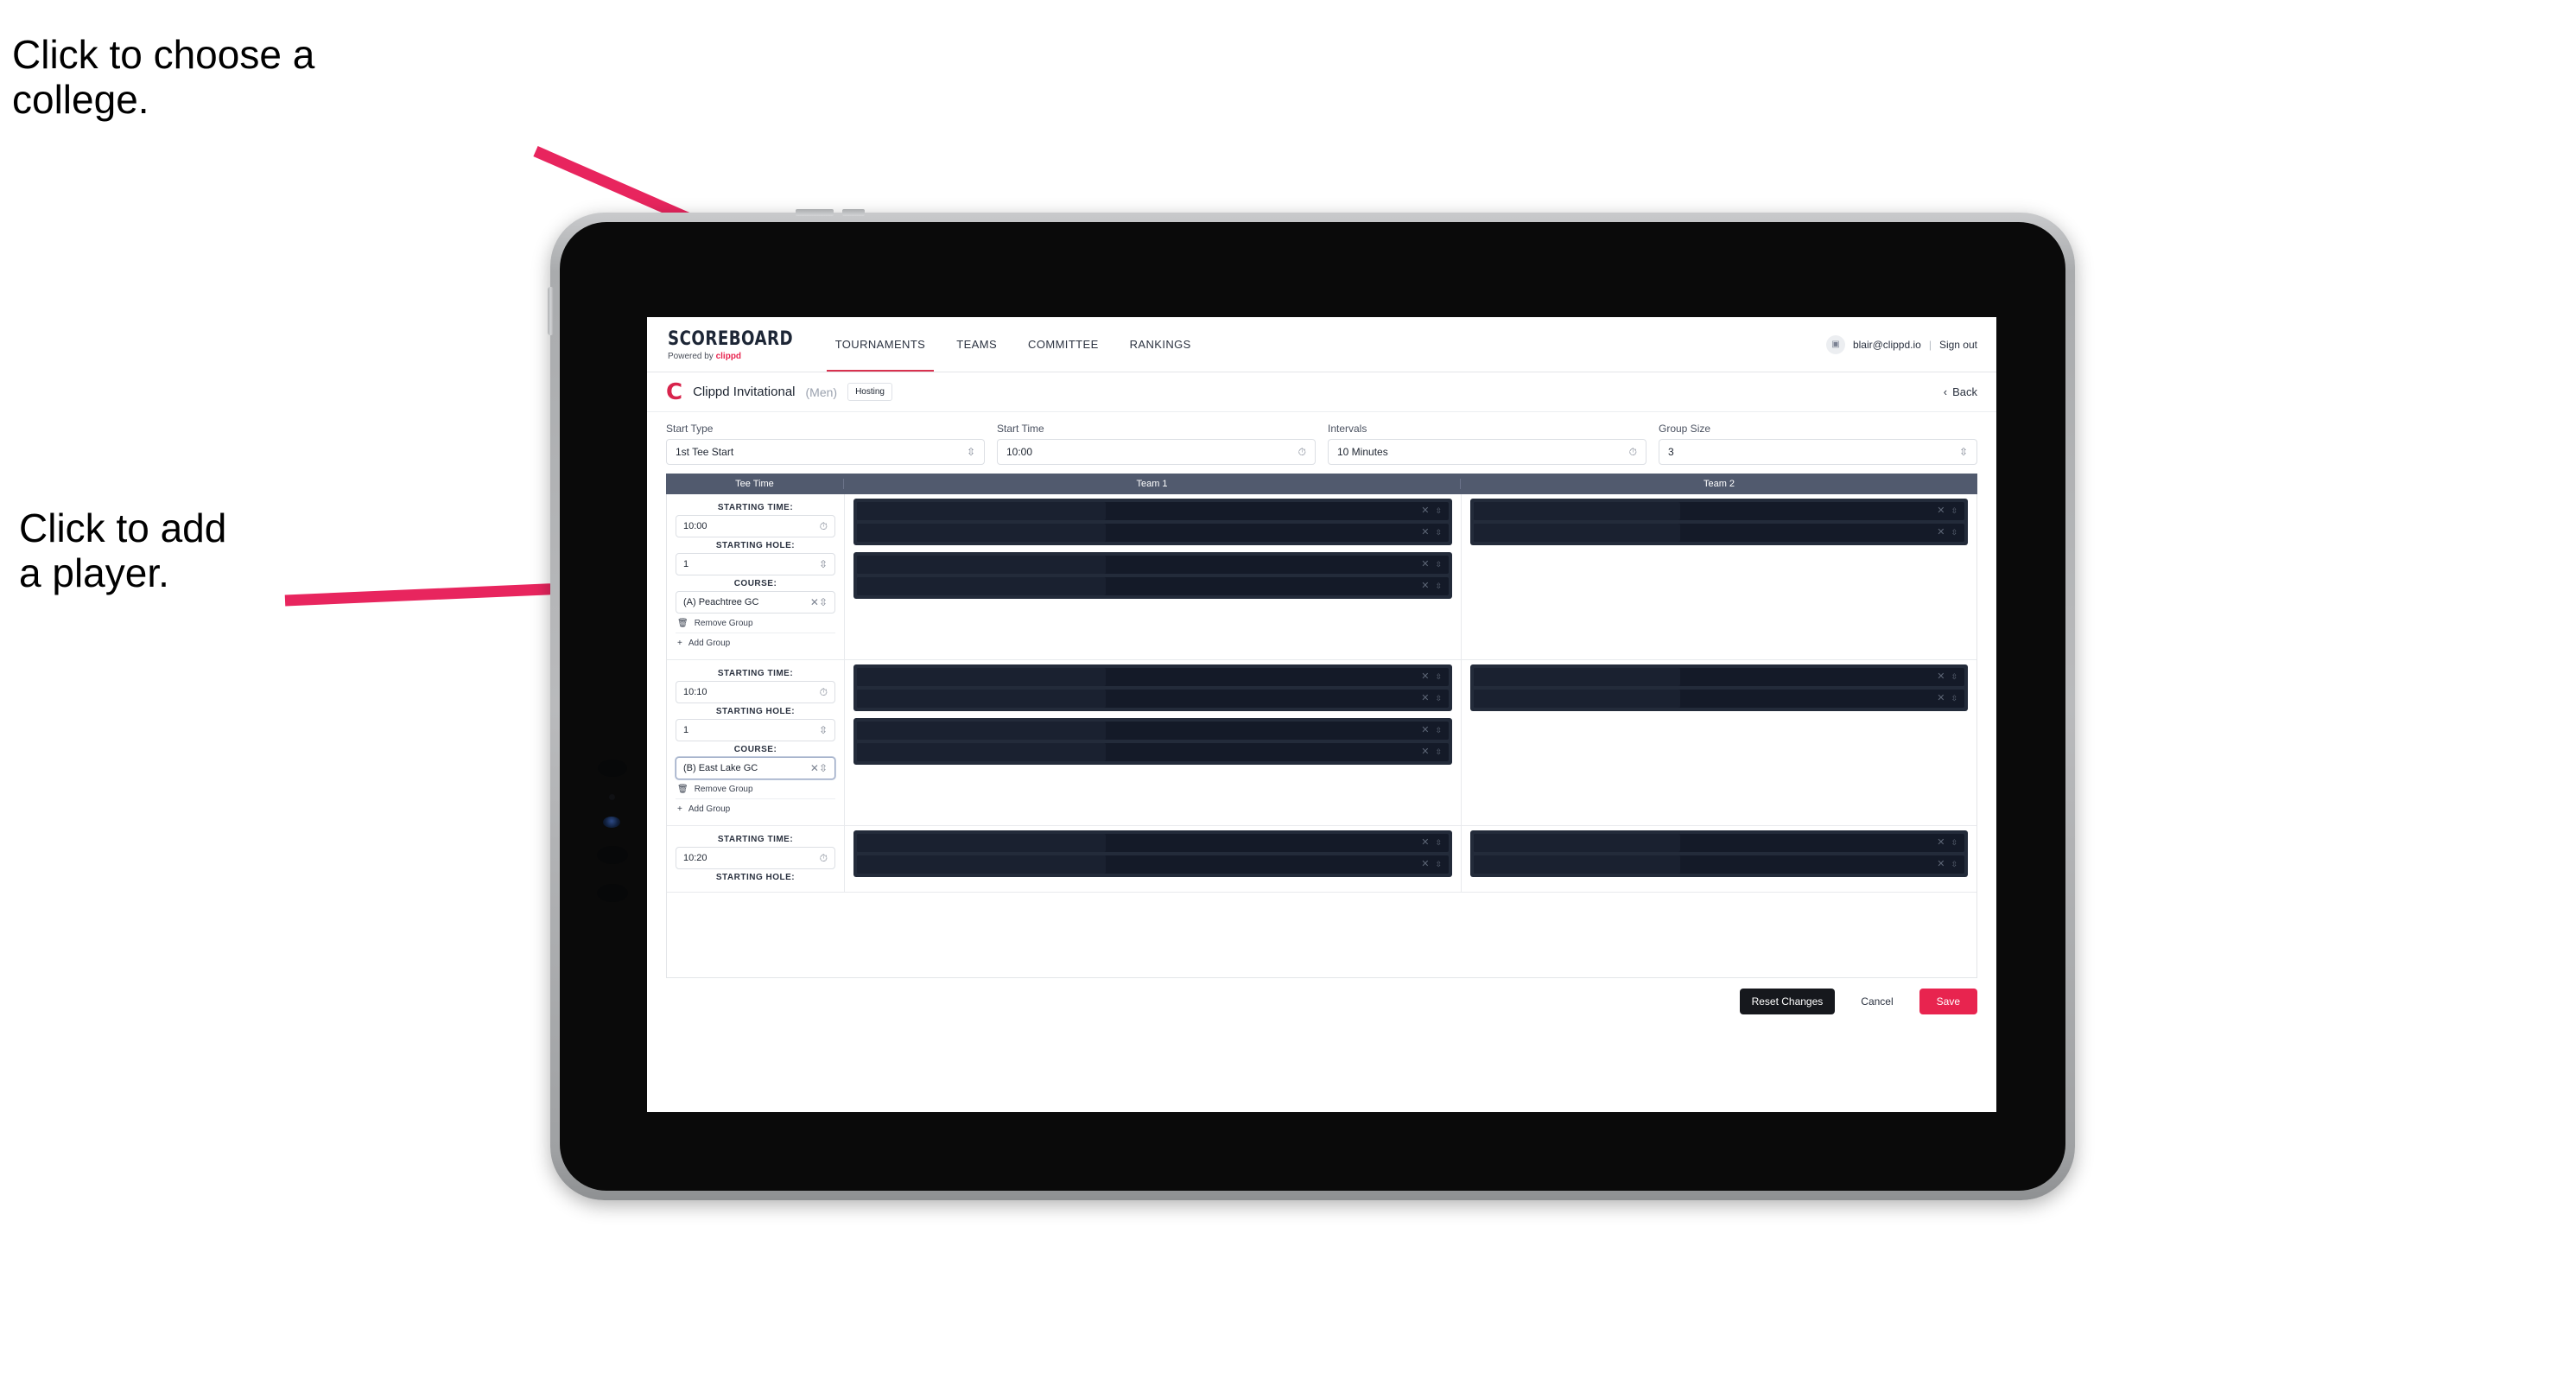 The image size is (2576, 1386). What do you see at coordinates (1886, 344) in the screenshot?
I see `account-email: blair@clippd.io` at bounding box center [1886, 344].